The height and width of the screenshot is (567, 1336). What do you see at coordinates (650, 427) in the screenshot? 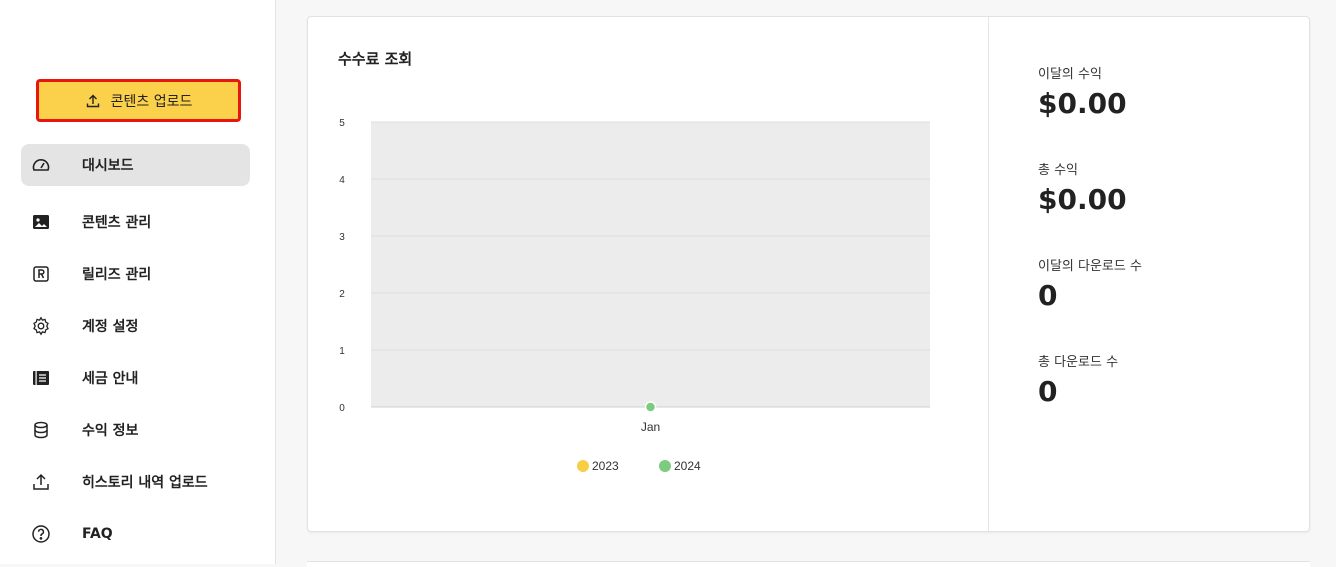
I see `x-tick-label: Jan` at bounding box center [650, 427].